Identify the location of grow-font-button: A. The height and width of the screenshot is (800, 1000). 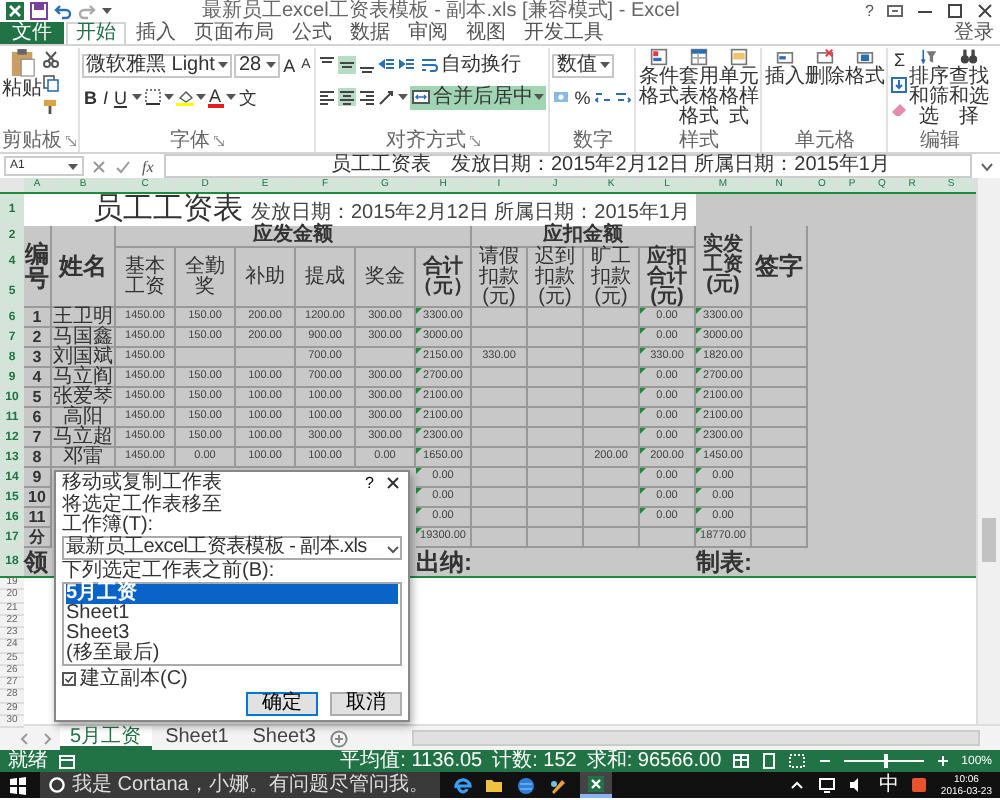
(289, 65).